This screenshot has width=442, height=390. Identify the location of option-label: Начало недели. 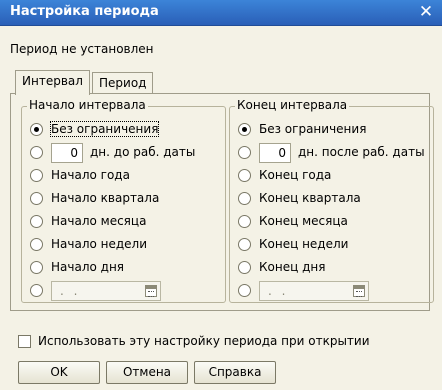
(99, 244).